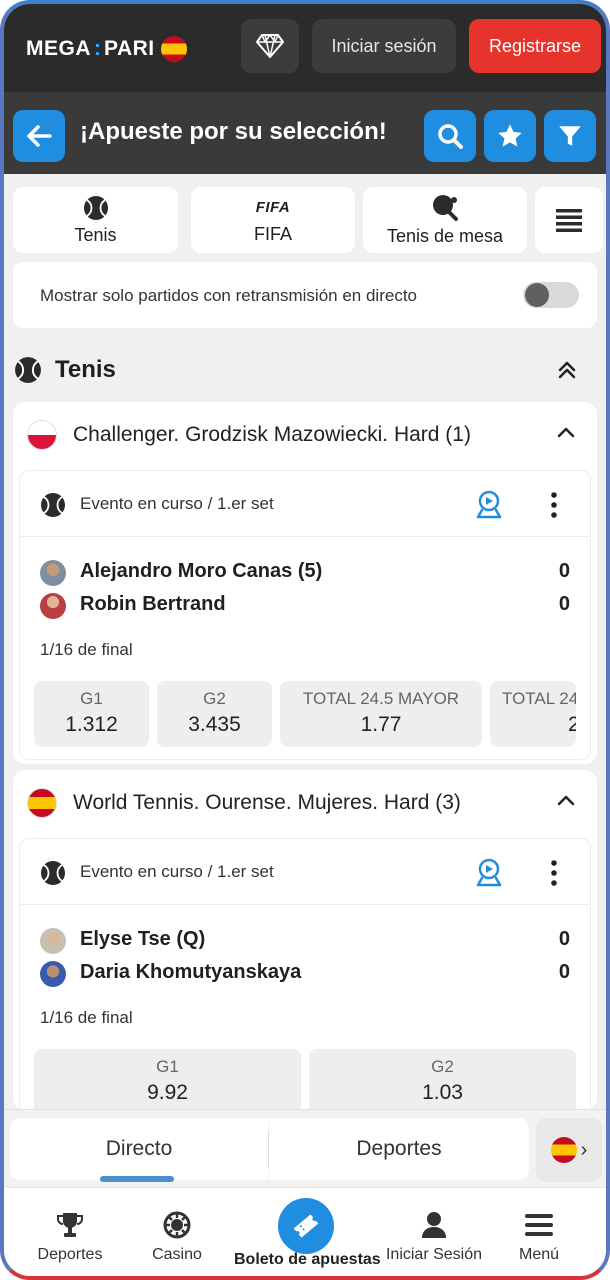 The image size is (610, 1280). Describe the element at coordinates (381, 724) in the screenshot. I see `odd-value: 1.77` at that location.